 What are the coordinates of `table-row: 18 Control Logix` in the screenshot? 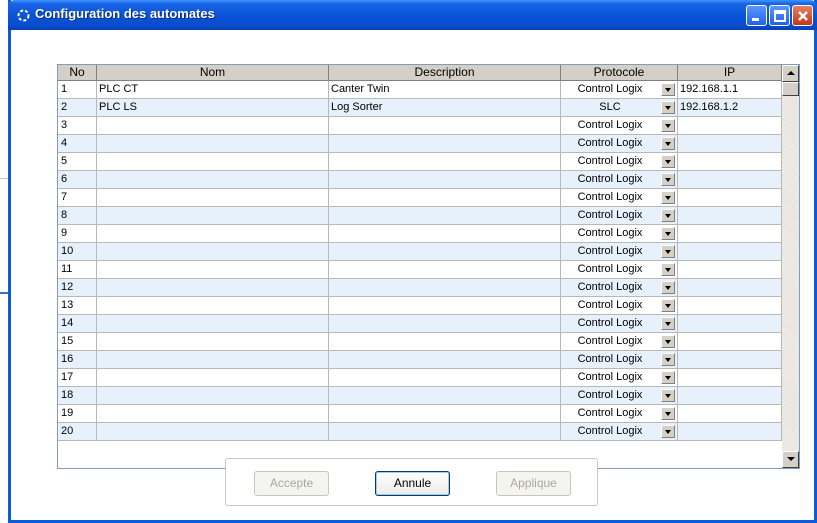 It's located at (420, 396).